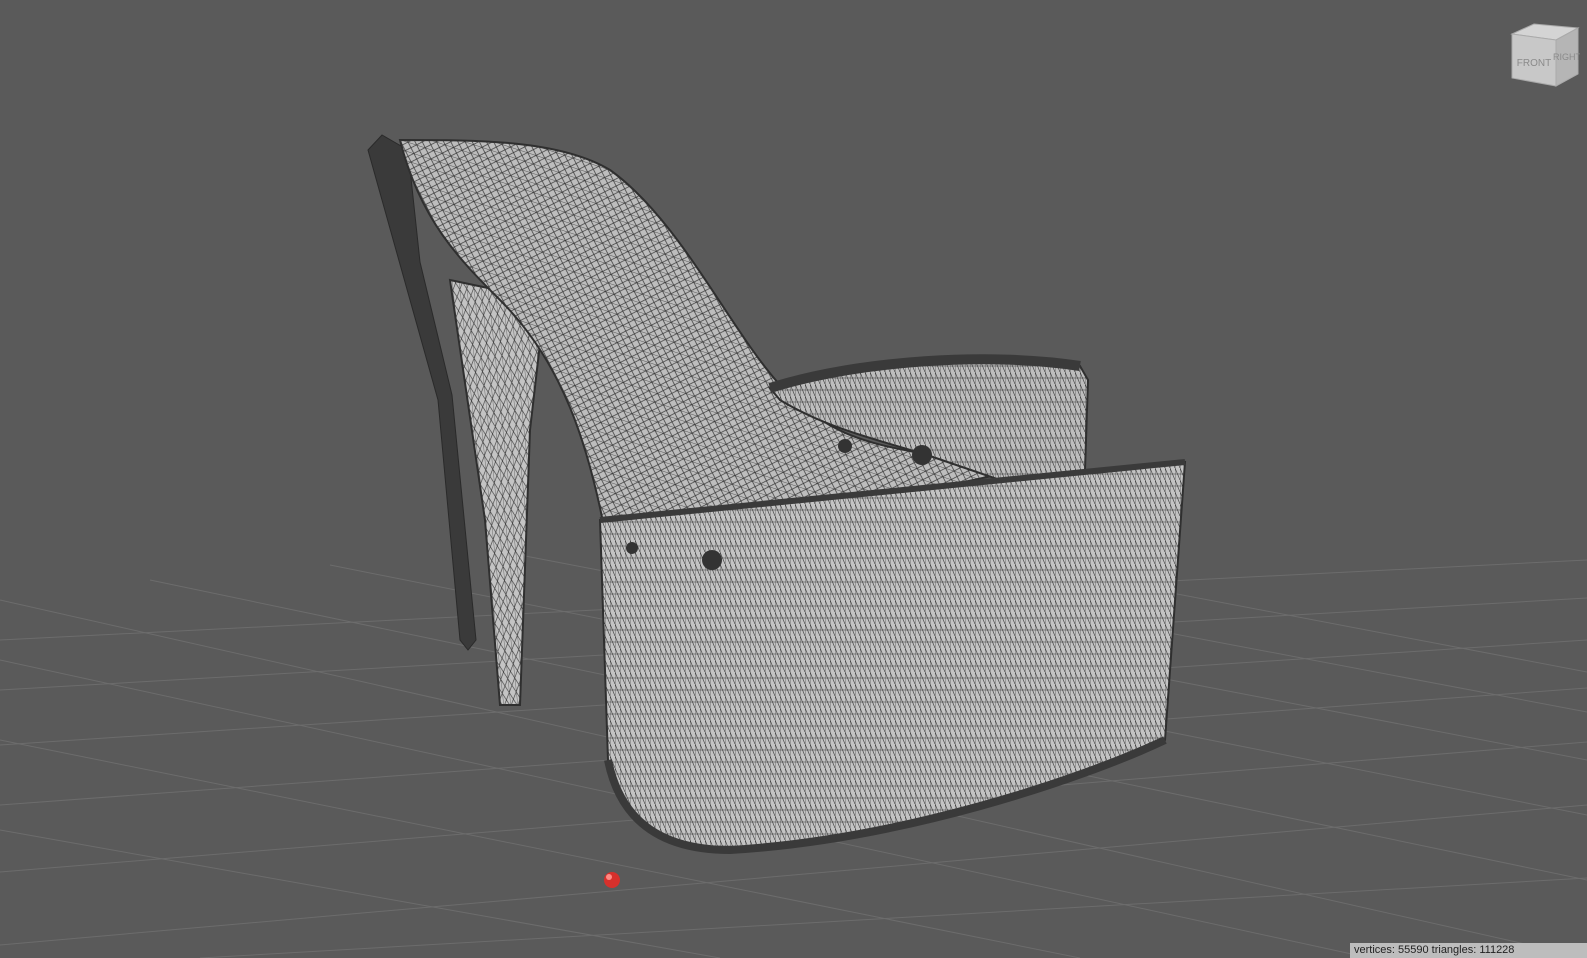 The width and height of the screenshot is (1587, 958). Describe the element at coordinates (1567, 57) in the screenshot. I see `view-cube-right-label: RIGHT` at that location.